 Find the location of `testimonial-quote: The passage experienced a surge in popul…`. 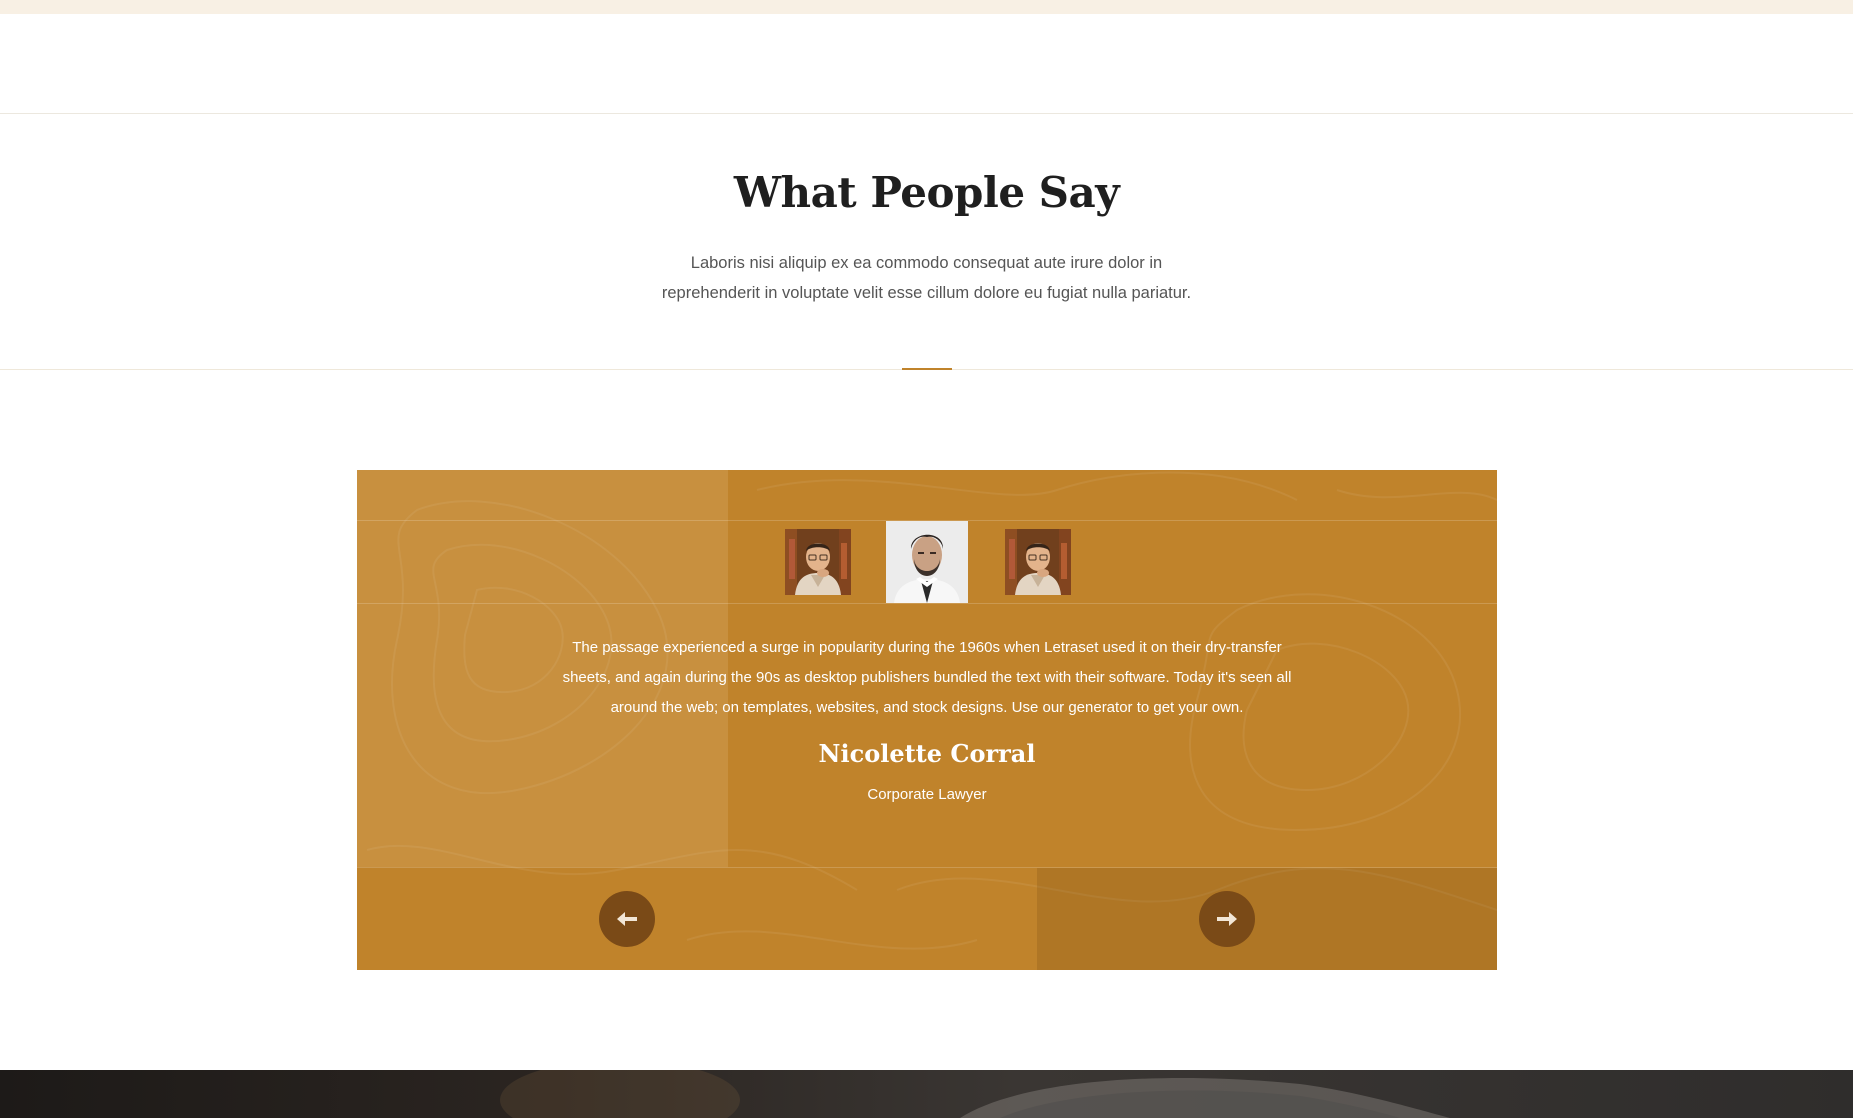

testimonial-quote: The passage experienced a surge in popul… is located at coordinates (927, 678).